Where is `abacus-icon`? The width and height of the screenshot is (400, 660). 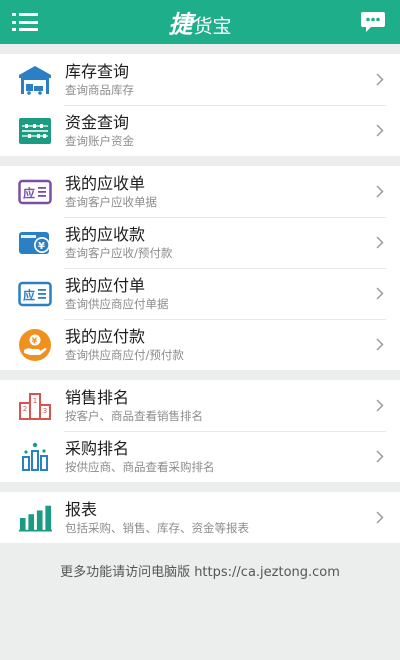 abacus-icon is located at coordinates (35, 131).